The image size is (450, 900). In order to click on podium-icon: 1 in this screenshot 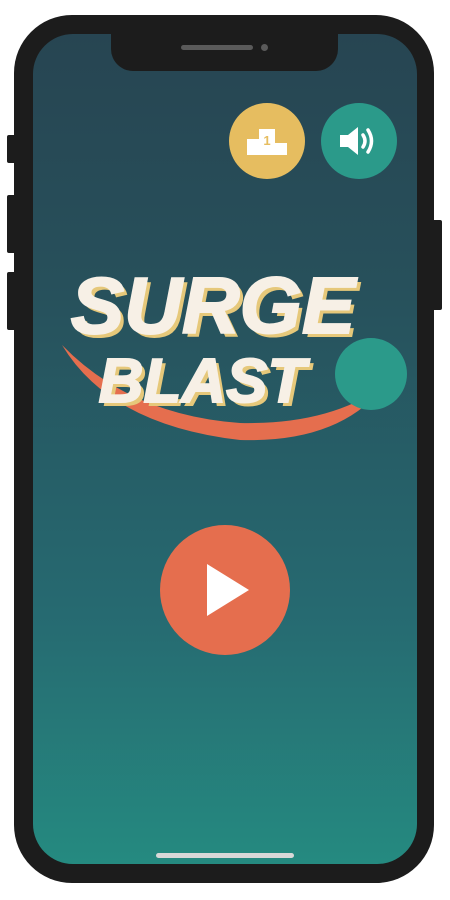, I will do `click(267, 142)`.